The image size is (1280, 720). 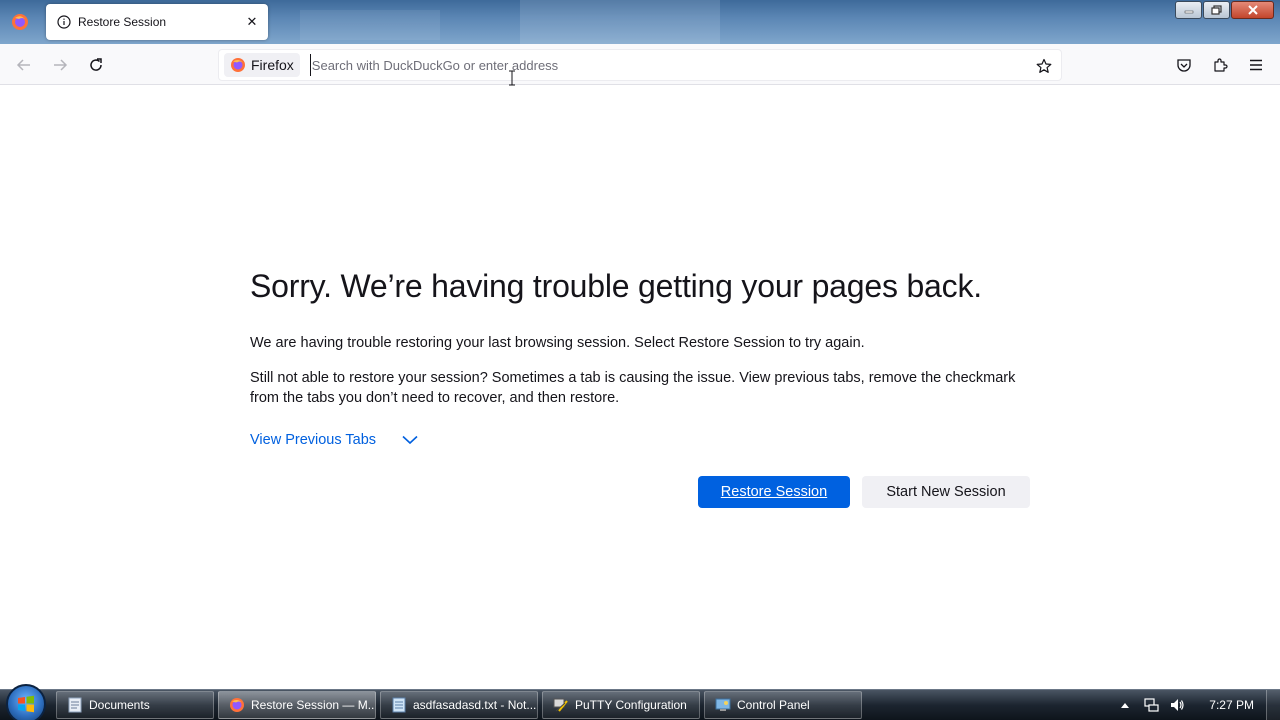 What do you see at coordinates (1188, 10) in the screenshot?
I see `minimize-button` at bounding box center [1188, 10].